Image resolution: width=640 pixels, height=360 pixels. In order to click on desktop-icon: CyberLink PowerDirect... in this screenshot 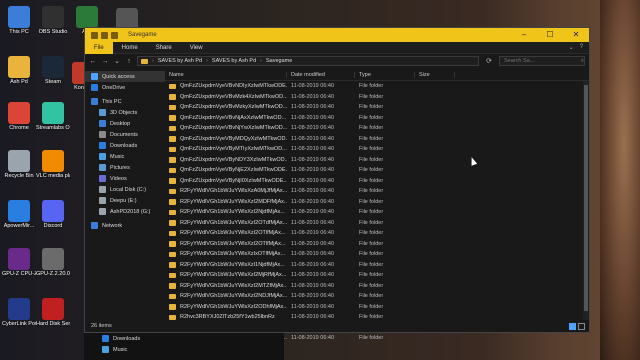, I will do `click(19, 312)`.